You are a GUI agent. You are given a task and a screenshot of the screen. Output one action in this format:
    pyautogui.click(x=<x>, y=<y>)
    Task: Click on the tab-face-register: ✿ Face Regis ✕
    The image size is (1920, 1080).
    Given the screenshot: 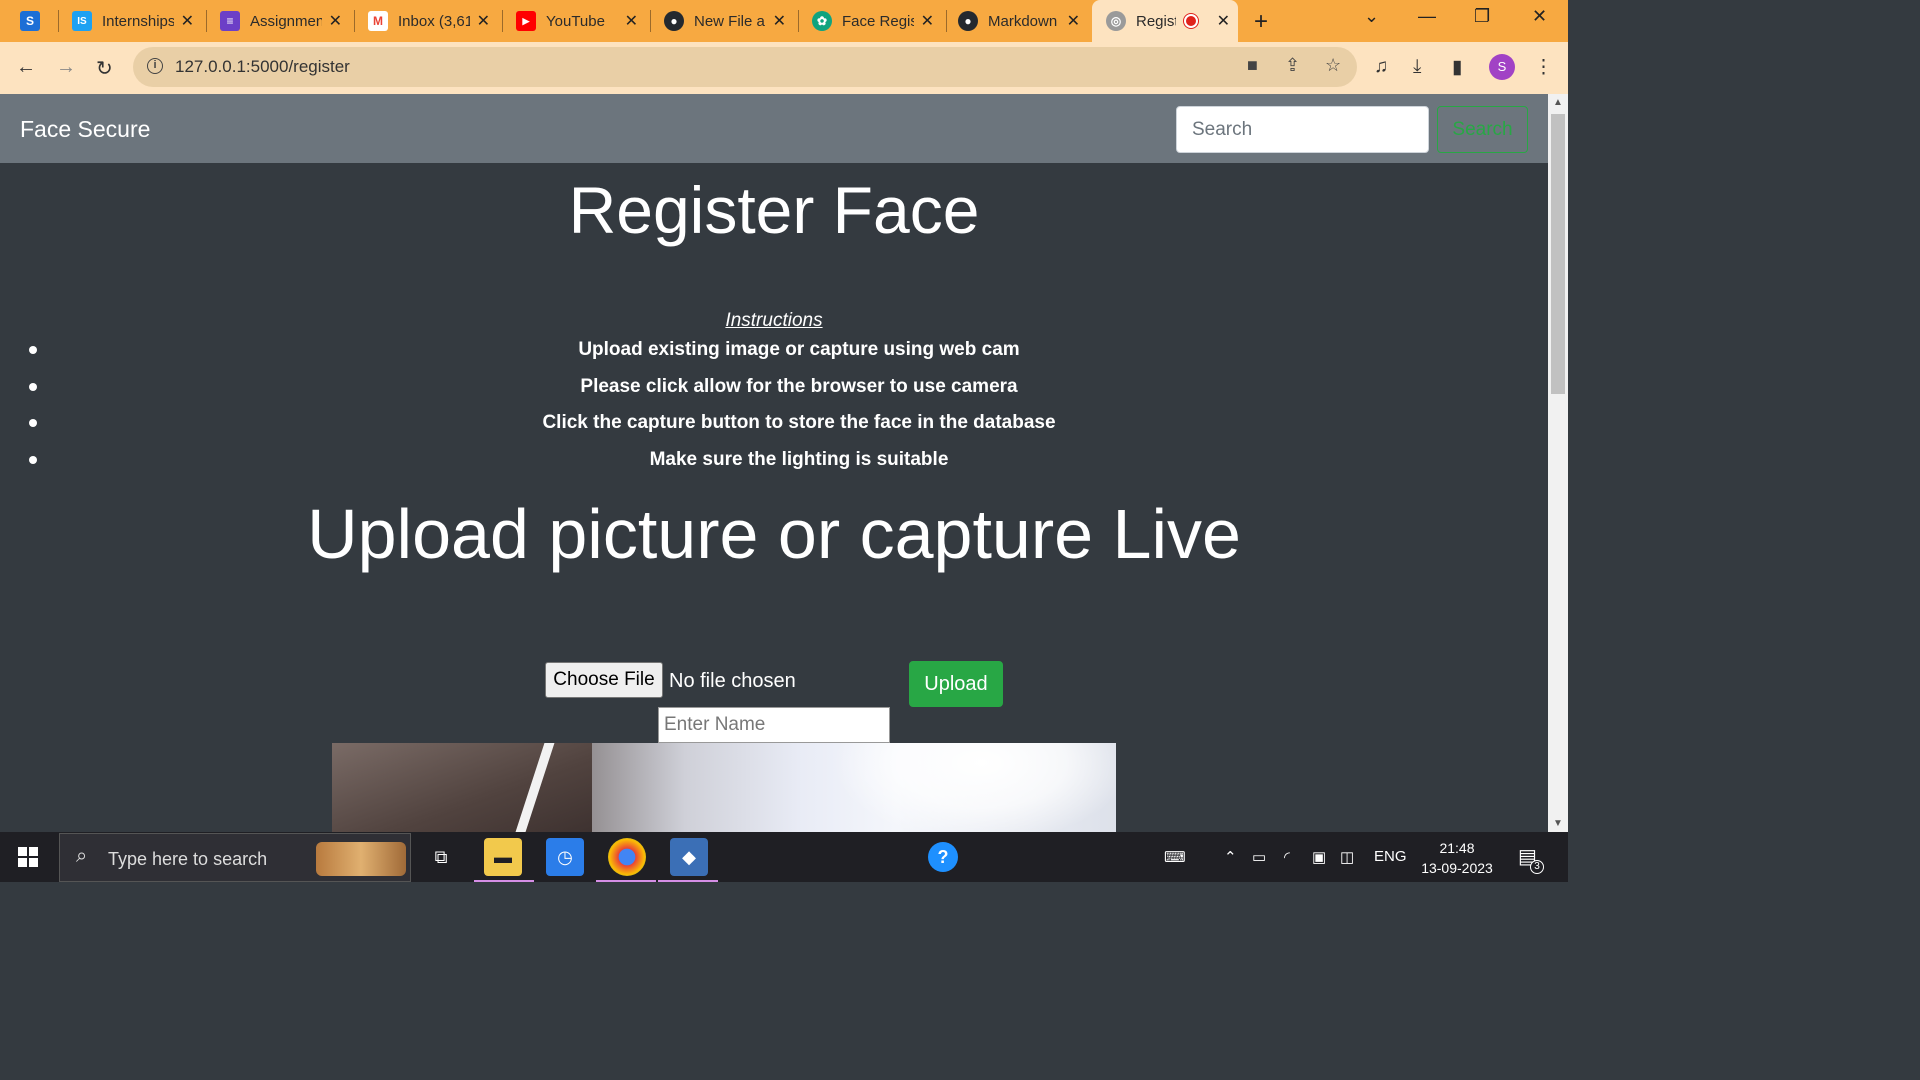 What is the action you would take?
    pyautogui.click(x=877, y=21)
    